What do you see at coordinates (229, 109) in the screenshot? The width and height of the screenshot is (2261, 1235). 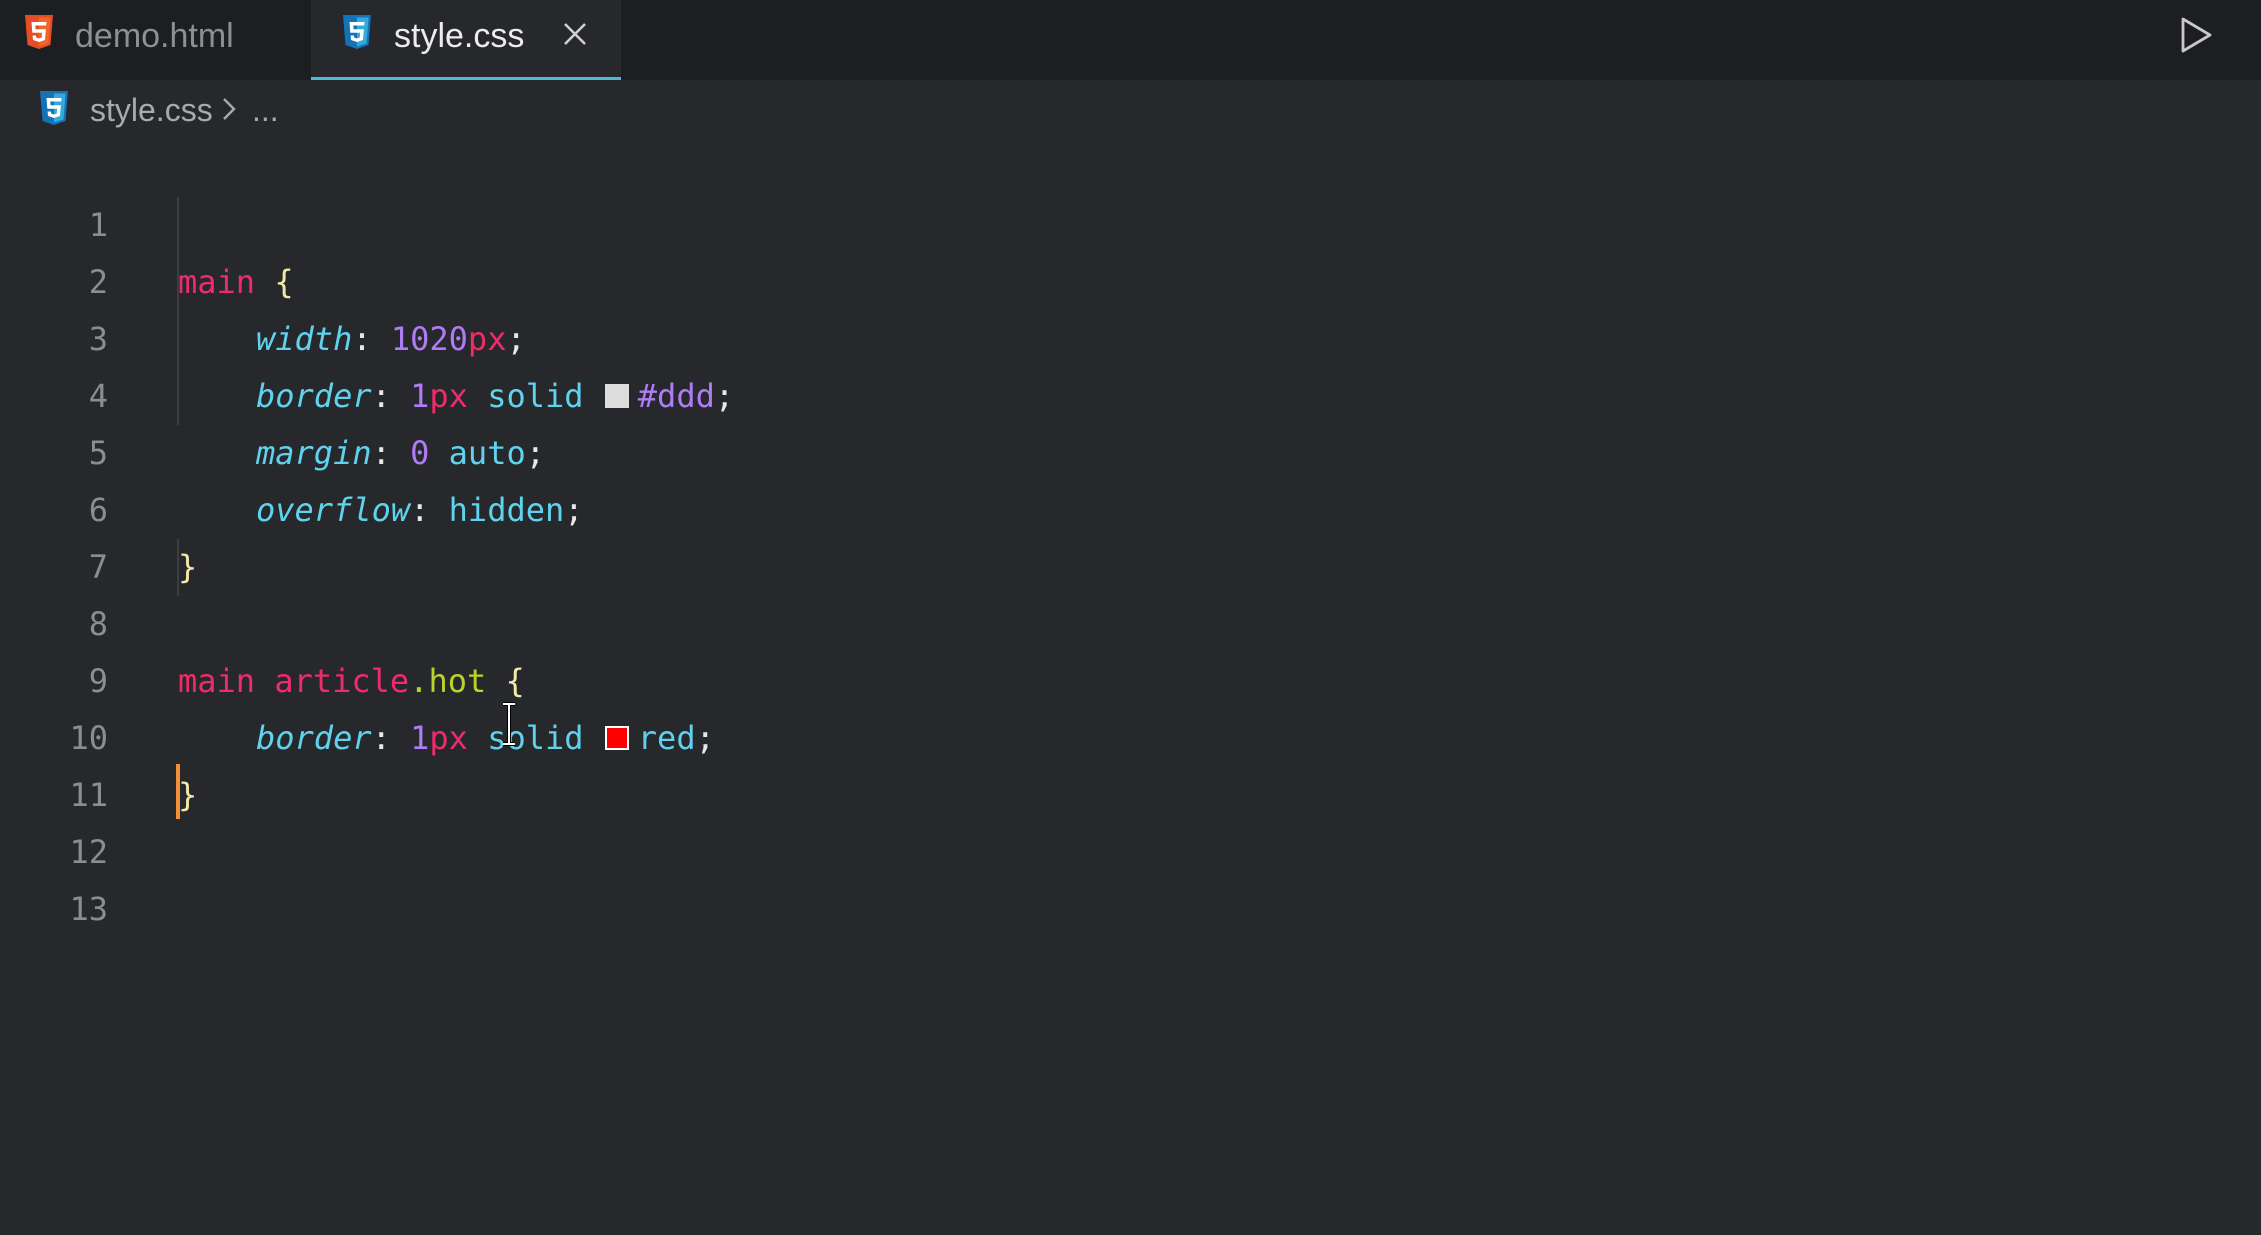 I see `chevron-right-icon` at bounding box center [229, 109].